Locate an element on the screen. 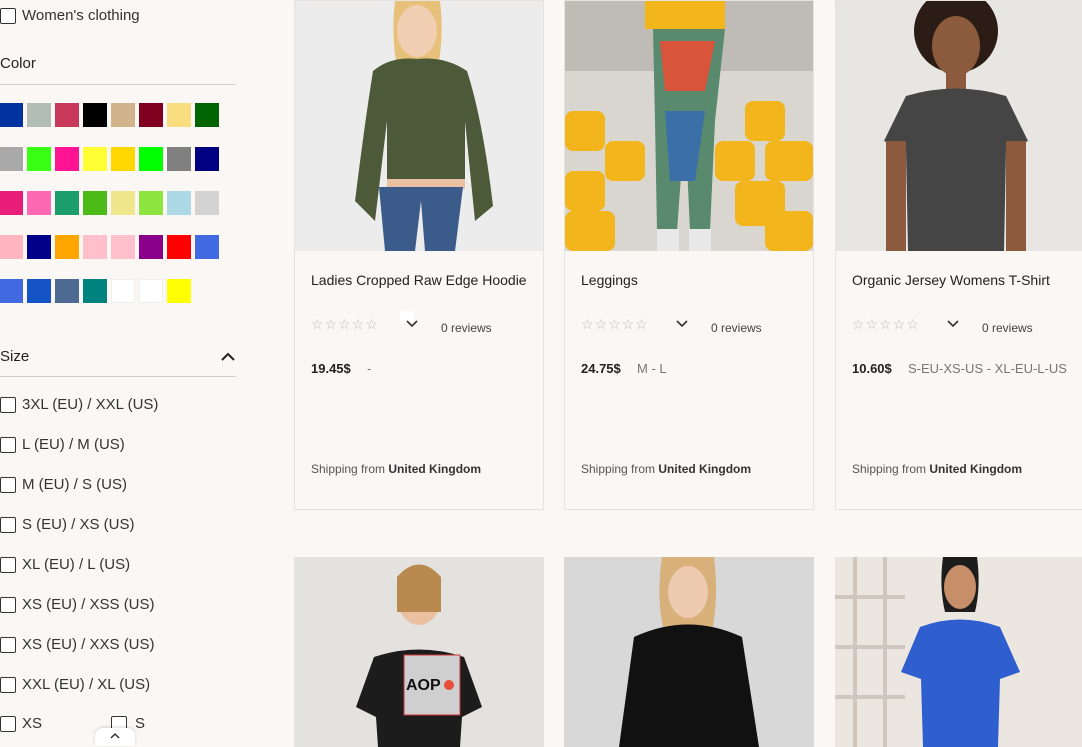 The height and width of the screenshot is (747, 1082). checkbox-womens-clothing is located at coordinates (8, 16).